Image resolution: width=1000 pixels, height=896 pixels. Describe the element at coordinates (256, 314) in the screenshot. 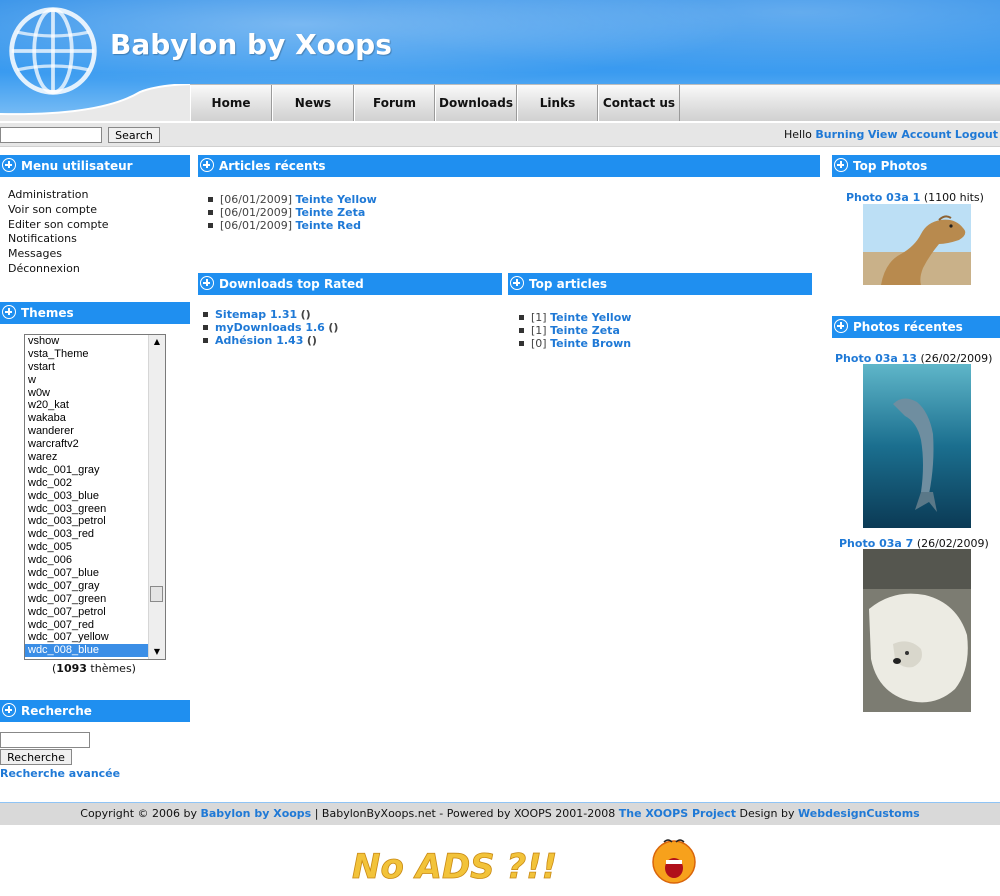

I see `download-link: Sitemap 1.31` at that location.